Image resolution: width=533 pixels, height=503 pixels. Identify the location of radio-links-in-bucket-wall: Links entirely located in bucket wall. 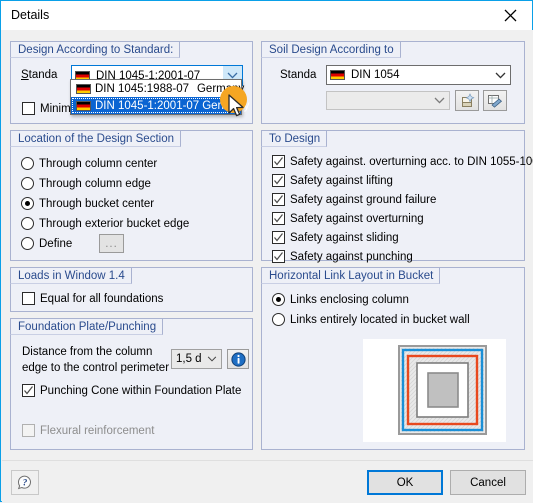
(371, 319).